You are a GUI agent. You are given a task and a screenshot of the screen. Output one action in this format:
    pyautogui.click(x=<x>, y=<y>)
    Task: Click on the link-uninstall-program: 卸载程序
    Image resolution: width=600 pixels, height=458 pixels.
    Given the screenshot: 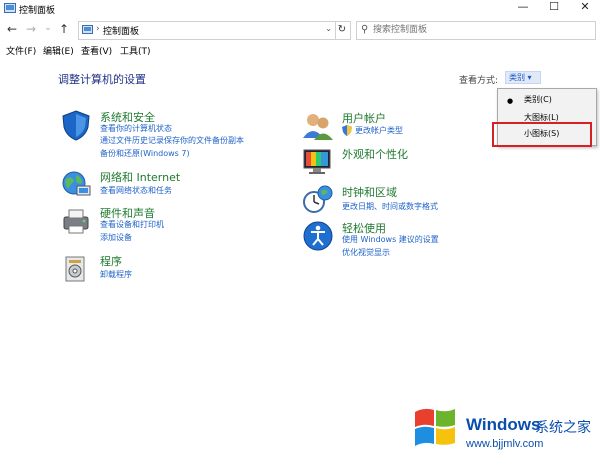 What is the action you would take?
    pyautogui.click(x=116, y=274)
    